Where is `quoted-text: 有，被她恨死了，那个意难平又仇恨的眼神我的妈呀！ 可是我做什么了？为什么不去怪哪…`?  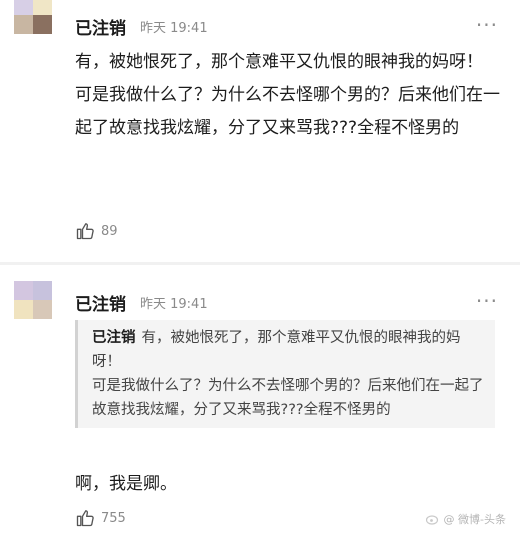
quoted-text: 有，被她恨死了，那个意难平又仇恨的眼神我的妈呀！ 可是我做什么了？为什么不去怪哪… is located at coordinates (288, 374).